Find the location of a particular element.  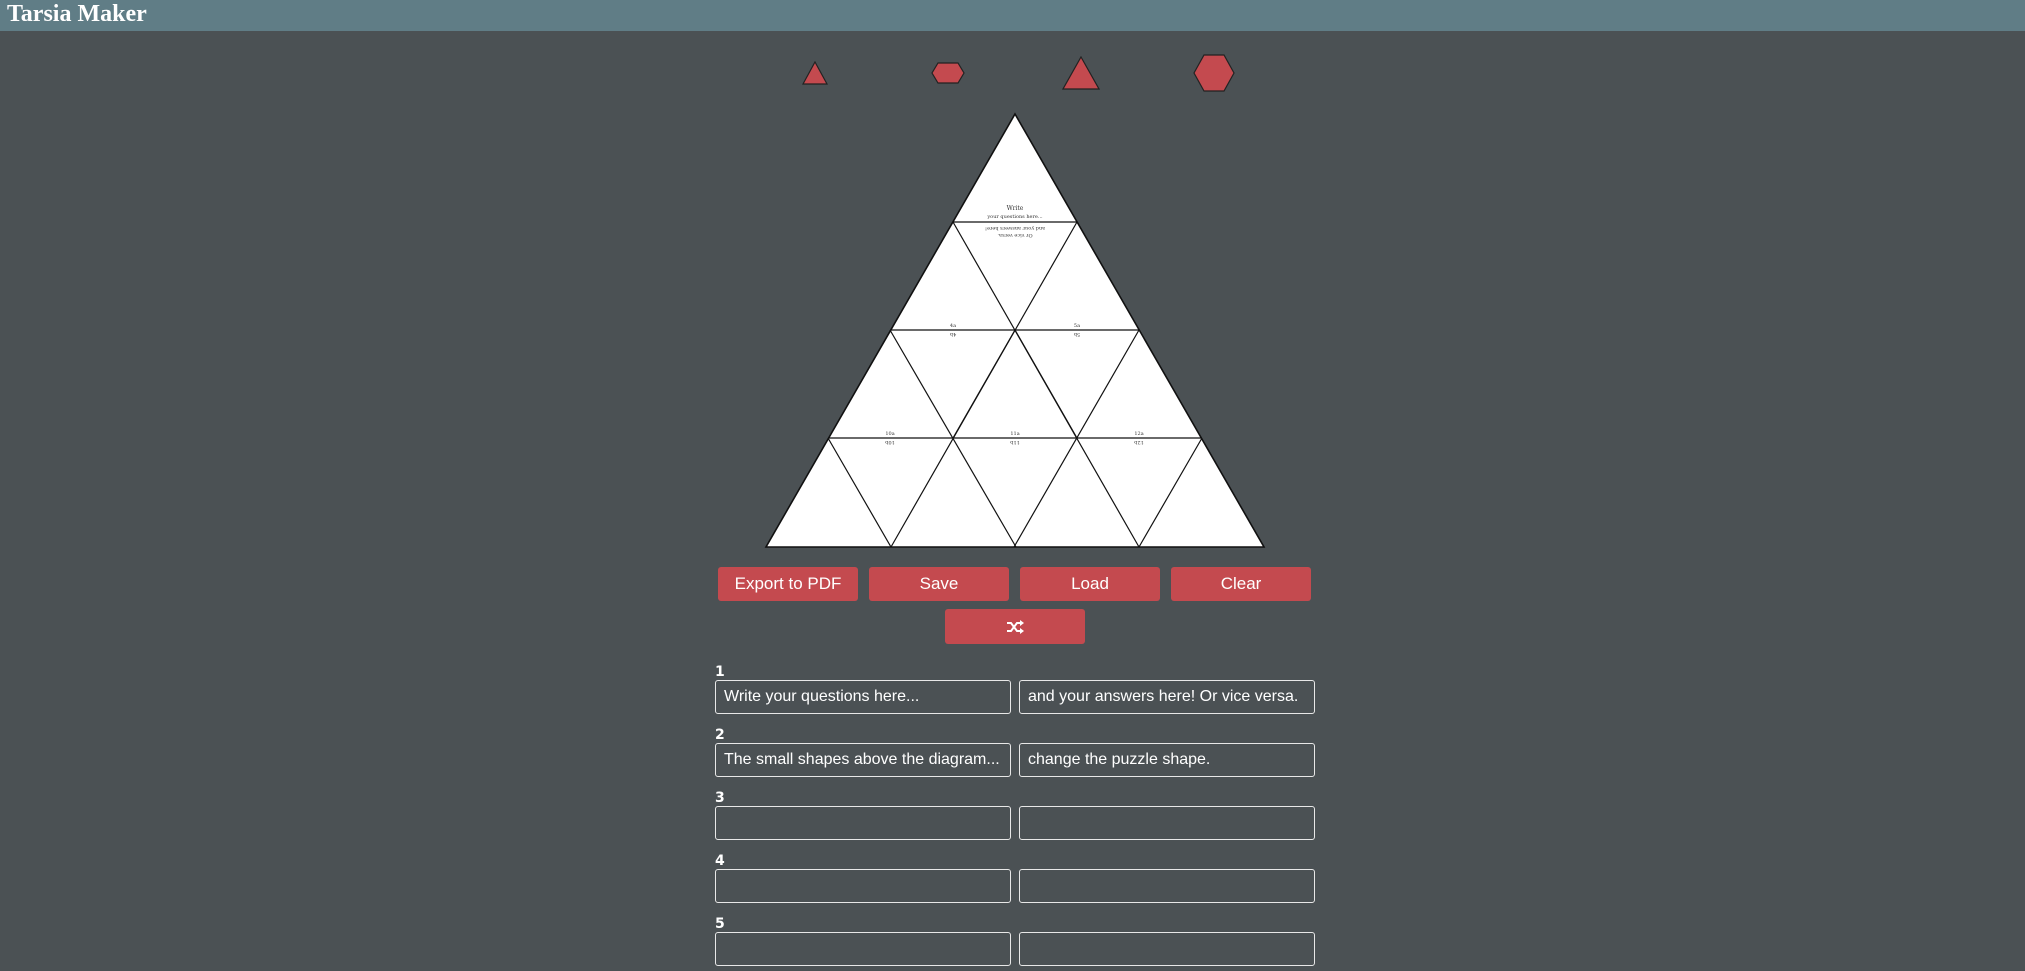

tile-text-5a: 5a is located at coordinates (1077, 326).